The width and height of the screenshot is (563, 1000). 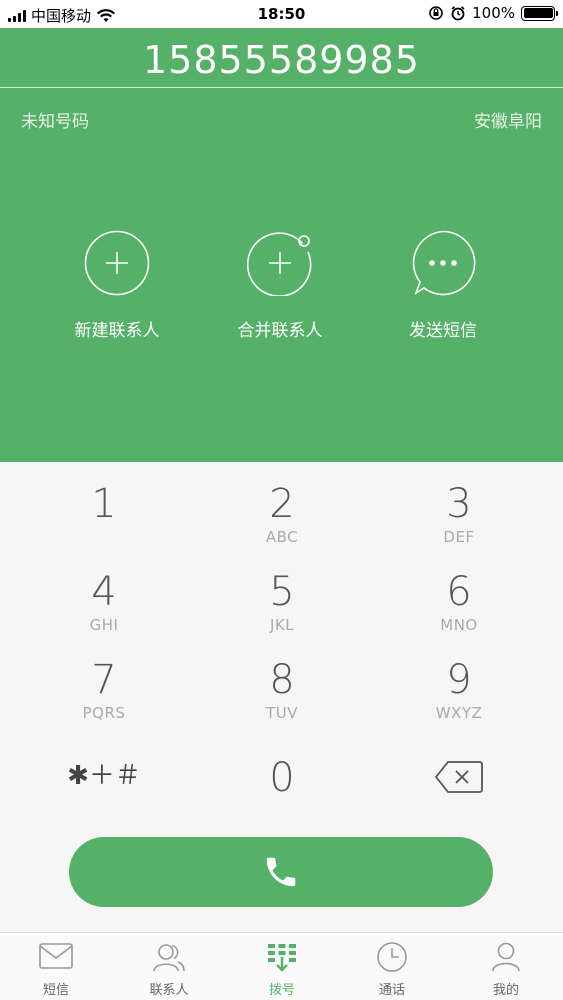 I want to click on key-5: 5 JKL, so click(x=282, y=602).